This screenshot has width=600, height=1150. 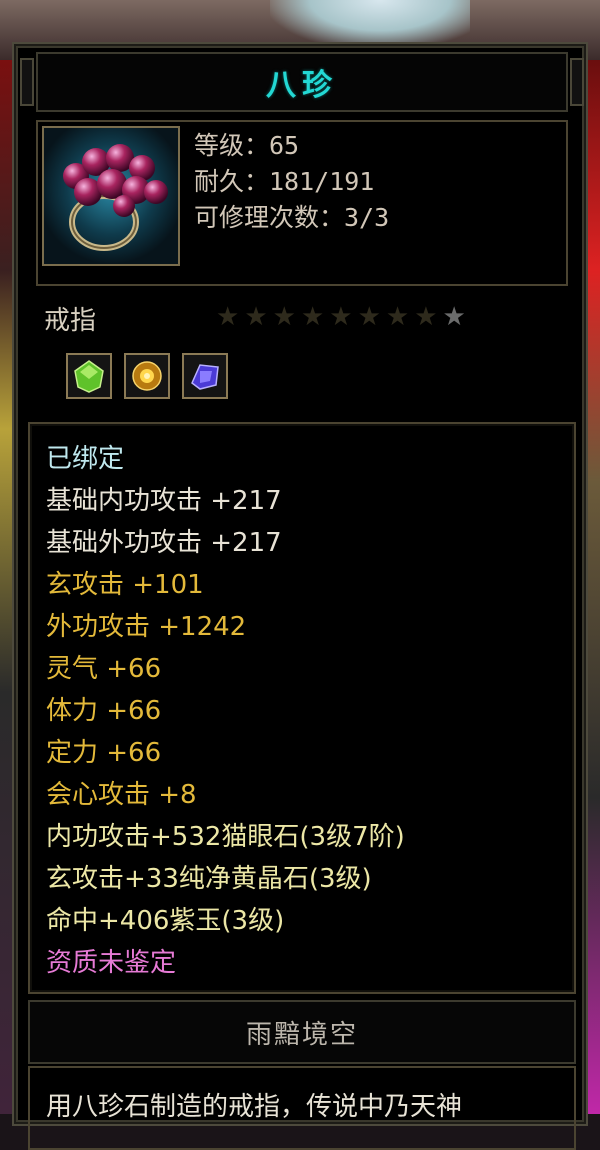 What do you see at coordinates (247, 145) in the screenshot?
I see `item-level: 等级：65` at bounding box center [247, 145].